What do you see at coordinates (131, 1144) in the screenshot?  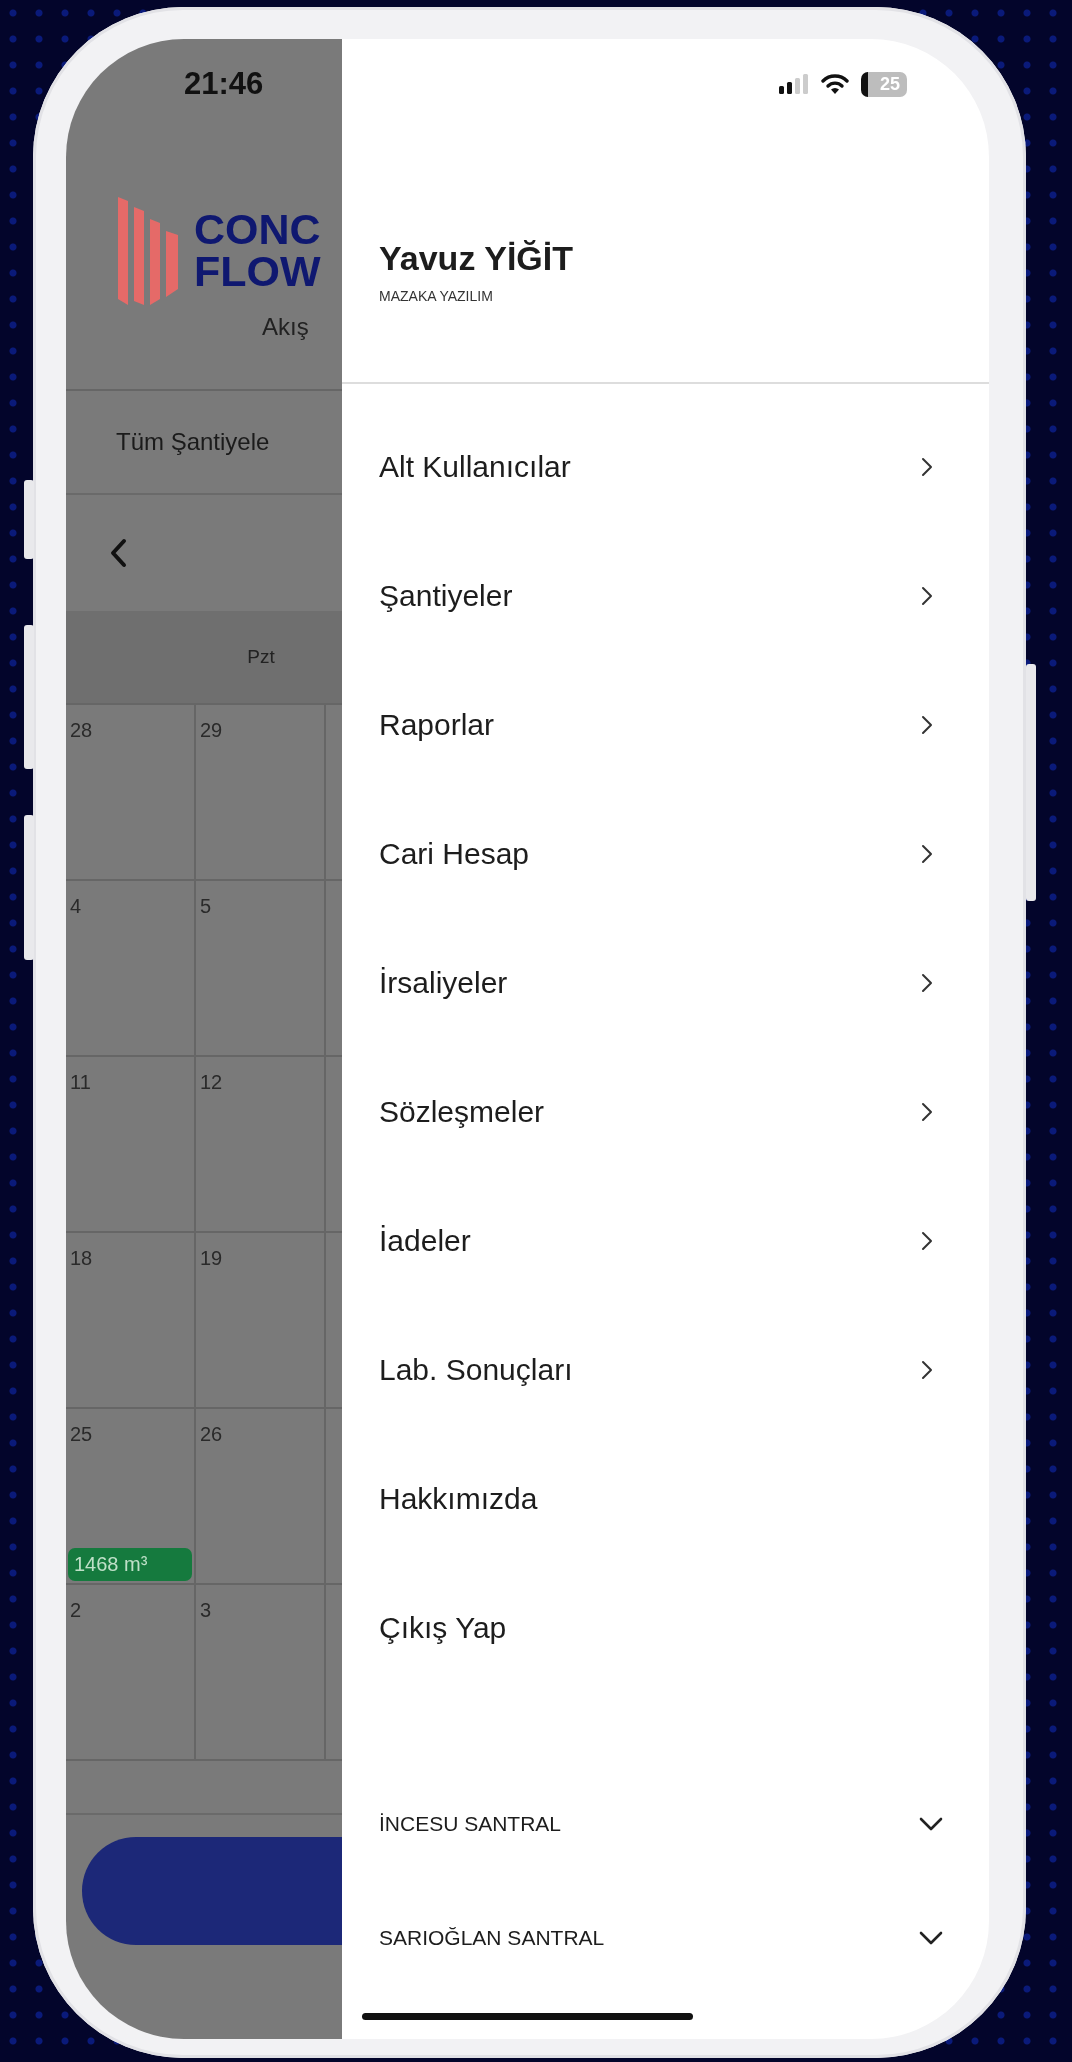 I see `calendar-day-cell: 11` at bounding box center [131, 1144].